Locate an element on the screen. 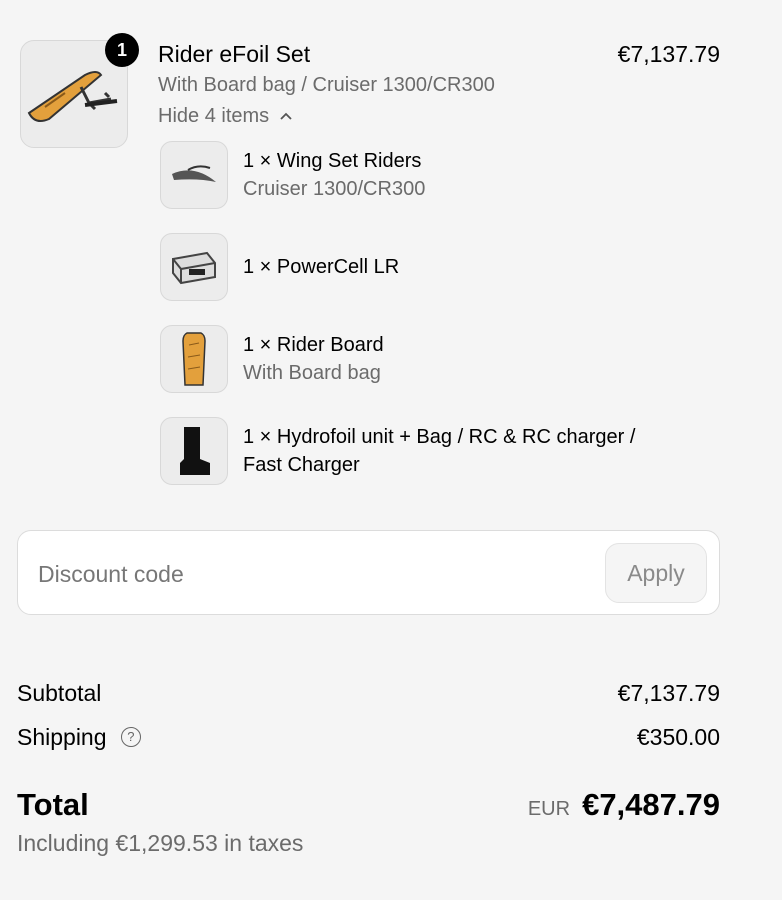 This screenshot has height=900, width=782. bundle-item: 1 × Rider Board With Board bag is located at coordinates (440, 360).